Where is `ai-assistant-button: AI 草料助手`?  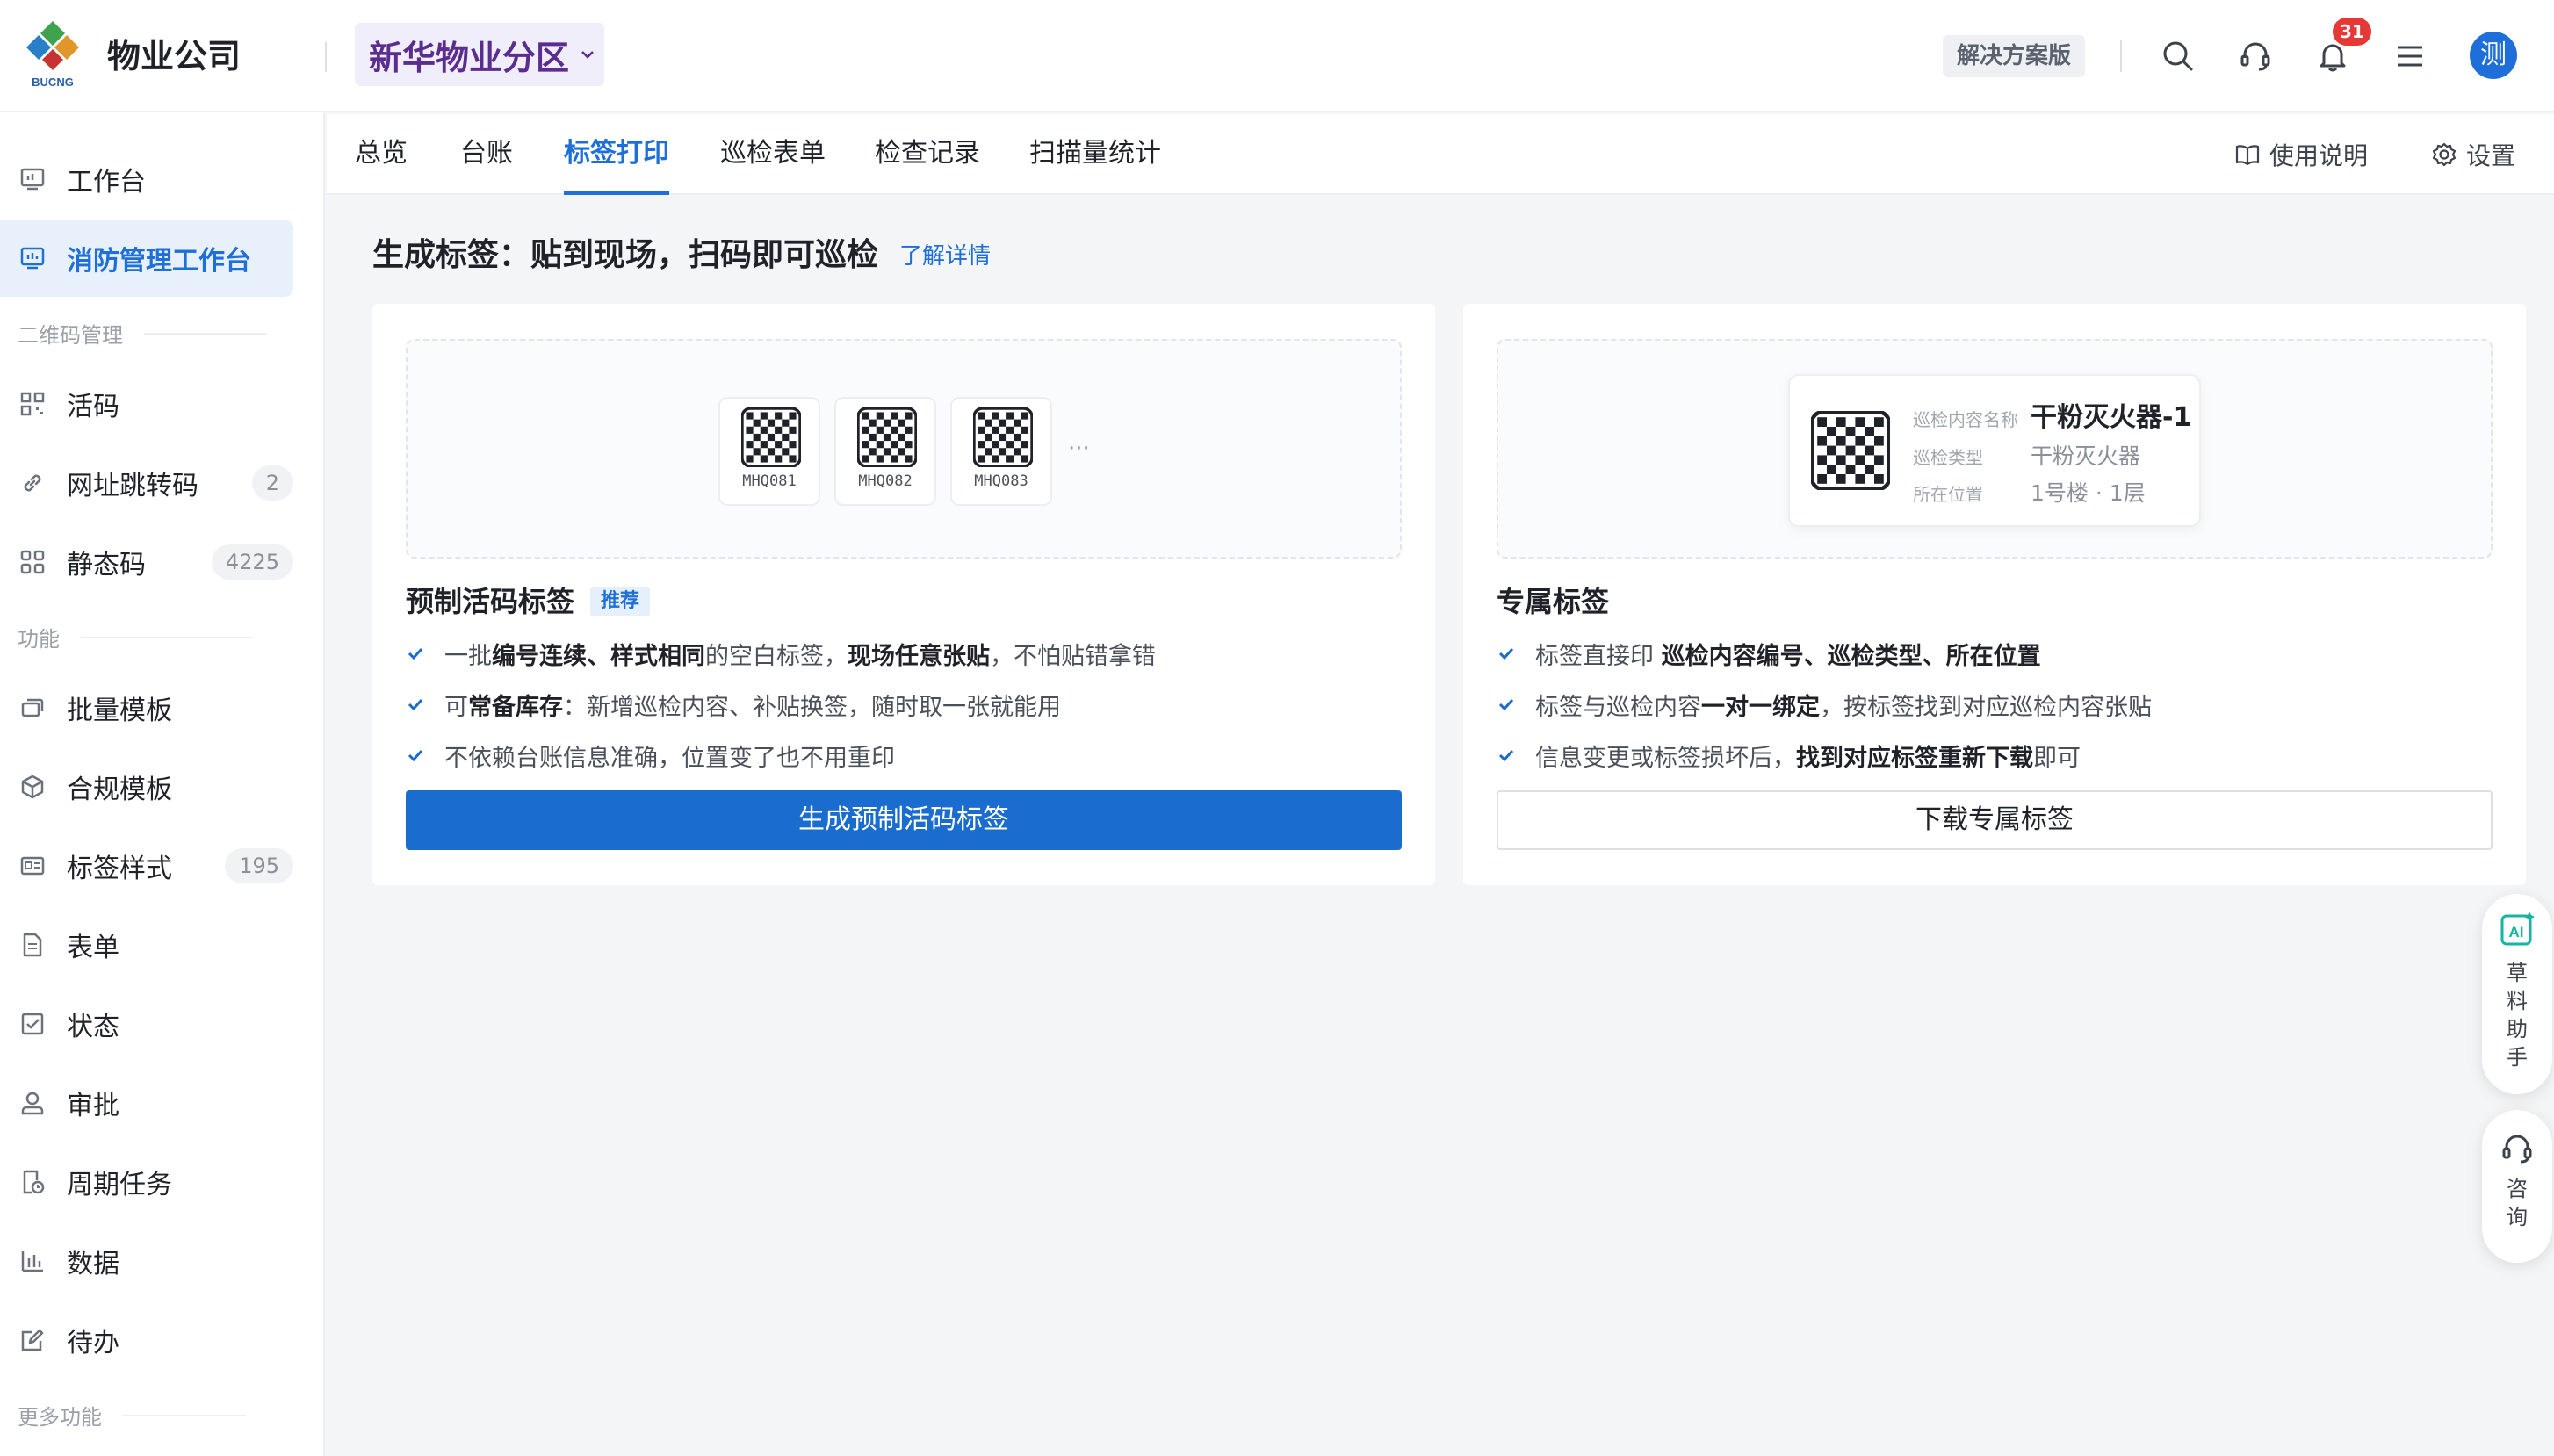
ai-assistant-button: AI 草料助手 is located at coordinates (2517, 994).